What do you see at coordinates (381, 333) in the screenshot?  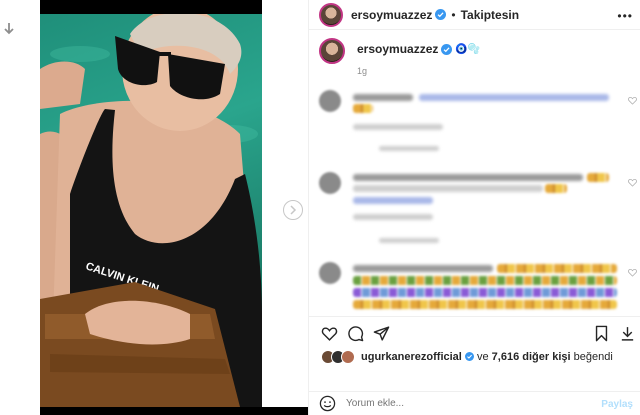 I see `paper-plane-icon` at bounding box center [381, 333].